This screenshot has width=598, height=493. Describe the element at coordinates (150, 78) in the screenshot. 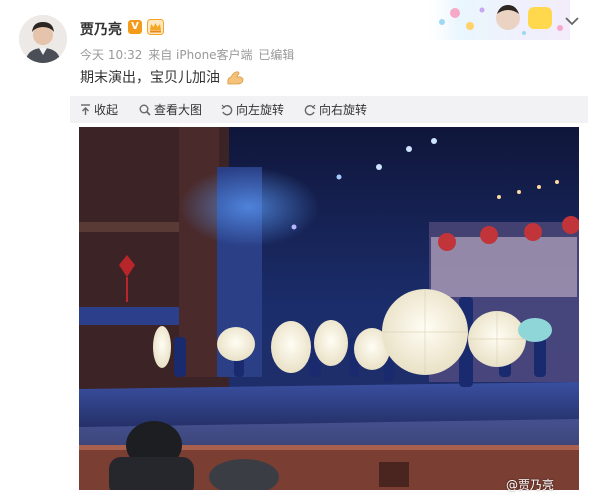

I see `post-text-content: 期末演出，宝贝儿加油` at that location.